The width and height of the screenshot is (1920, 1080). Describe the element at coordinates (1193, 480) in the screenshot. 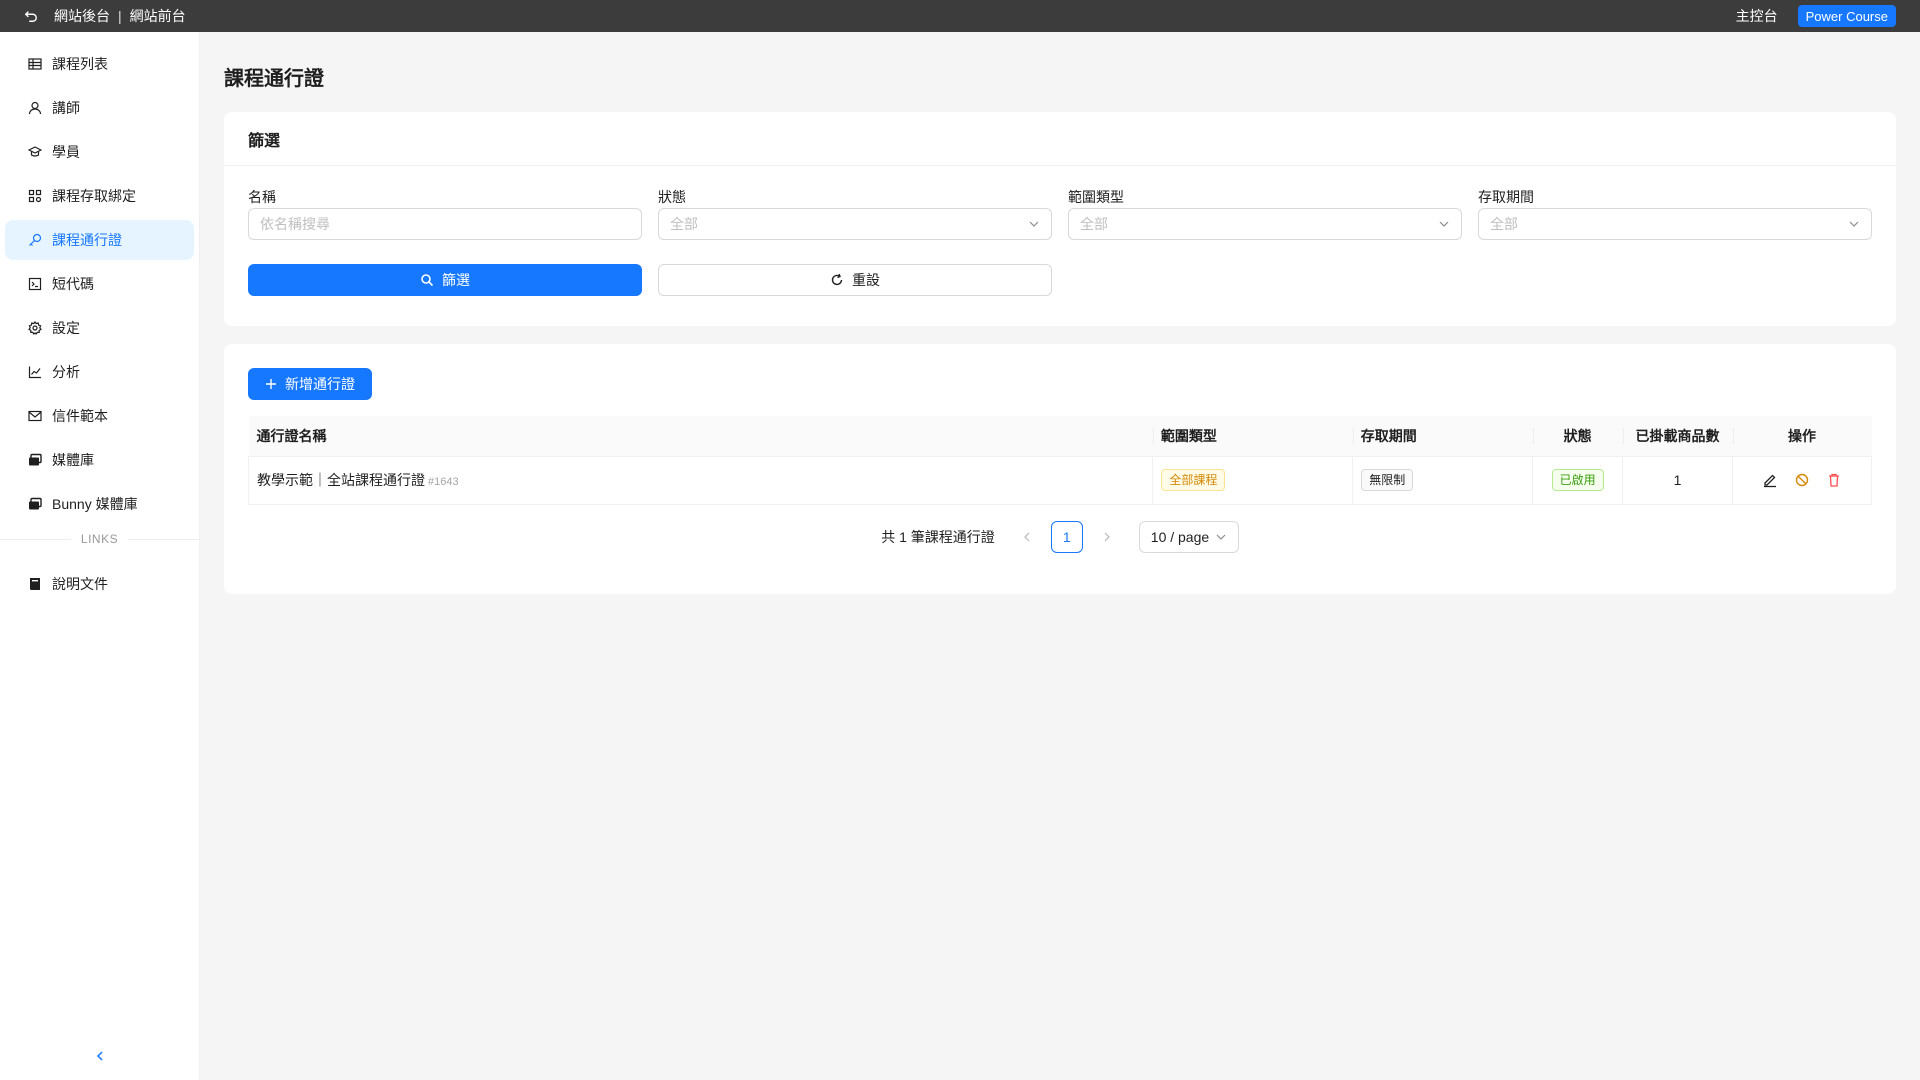

I see `scope-tag: 全部課程` at that location.